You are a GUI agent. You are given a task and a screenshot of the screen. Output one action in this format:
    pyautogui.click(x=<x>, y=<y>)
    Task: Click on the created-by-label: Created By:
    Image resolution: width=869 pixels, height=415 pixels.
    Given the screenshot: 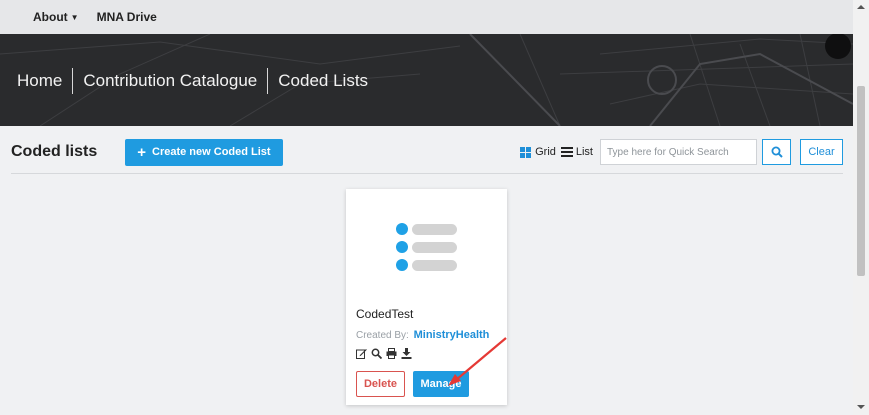 What is the action you would take?
    pyautogui.click(x=382, y=335)
    